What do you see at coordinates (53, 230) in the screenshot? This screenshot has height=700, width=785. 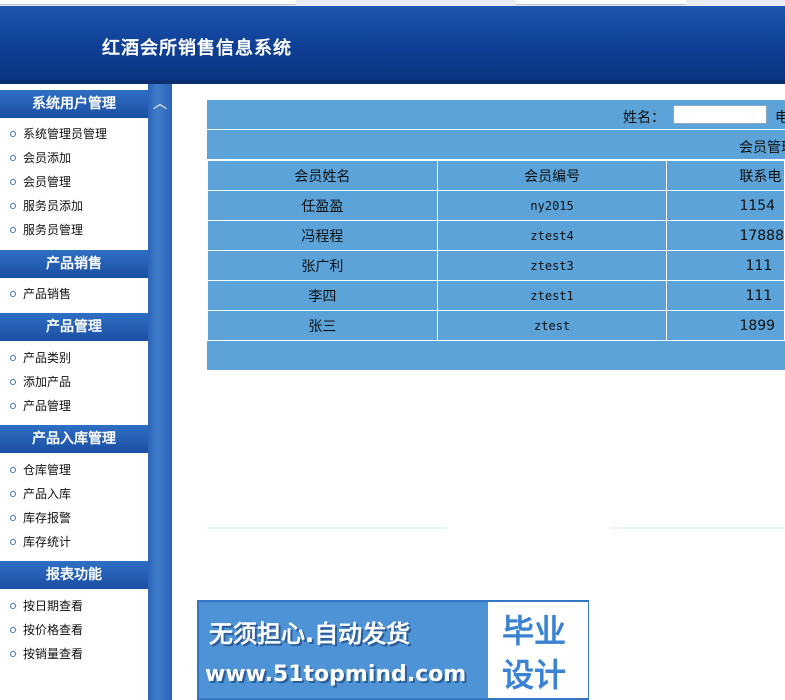 I see `sidebar-item-label: 服务员管理` at bounding box center [53, 230].